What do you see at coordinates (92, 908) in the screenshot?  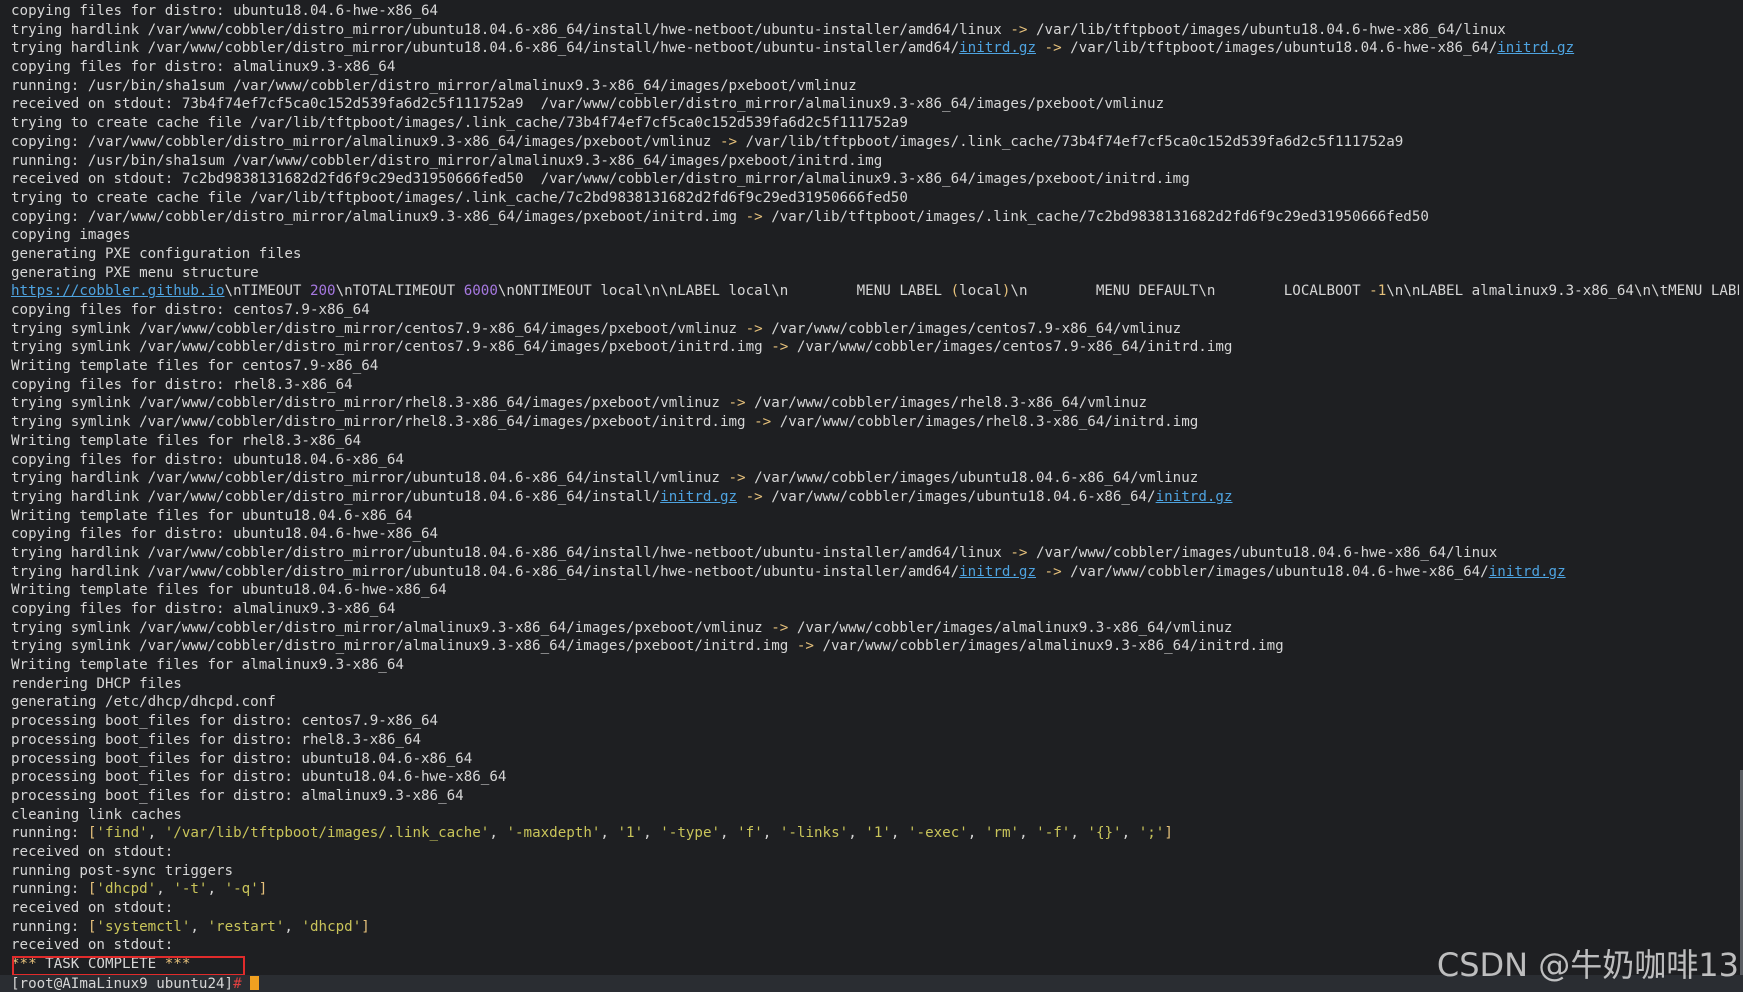 I see `terminal-text-segment: received on stdout:` at bounding box center [92, 908].